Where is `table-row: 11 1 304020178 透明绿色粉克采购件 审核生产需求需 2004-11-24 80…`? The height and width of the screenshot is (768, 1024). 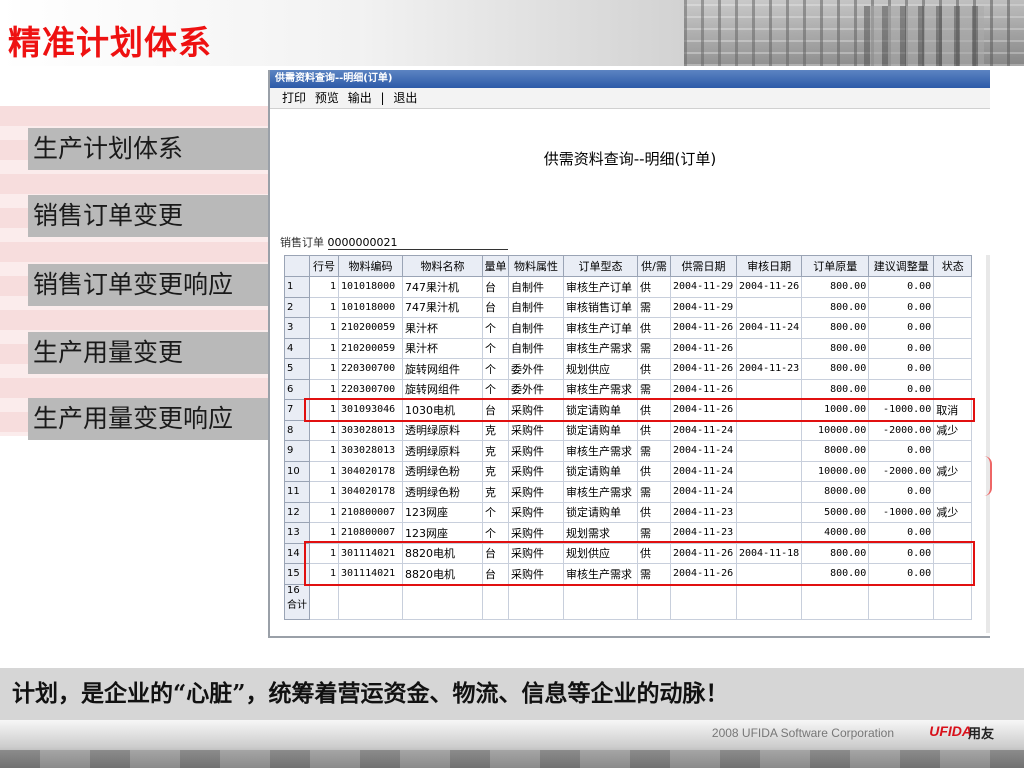
table-row: 11 1 304020178 透明绿色粉克采购件 审核生产需求需 2004-11-24 80… is located at coordinates (628, 492).